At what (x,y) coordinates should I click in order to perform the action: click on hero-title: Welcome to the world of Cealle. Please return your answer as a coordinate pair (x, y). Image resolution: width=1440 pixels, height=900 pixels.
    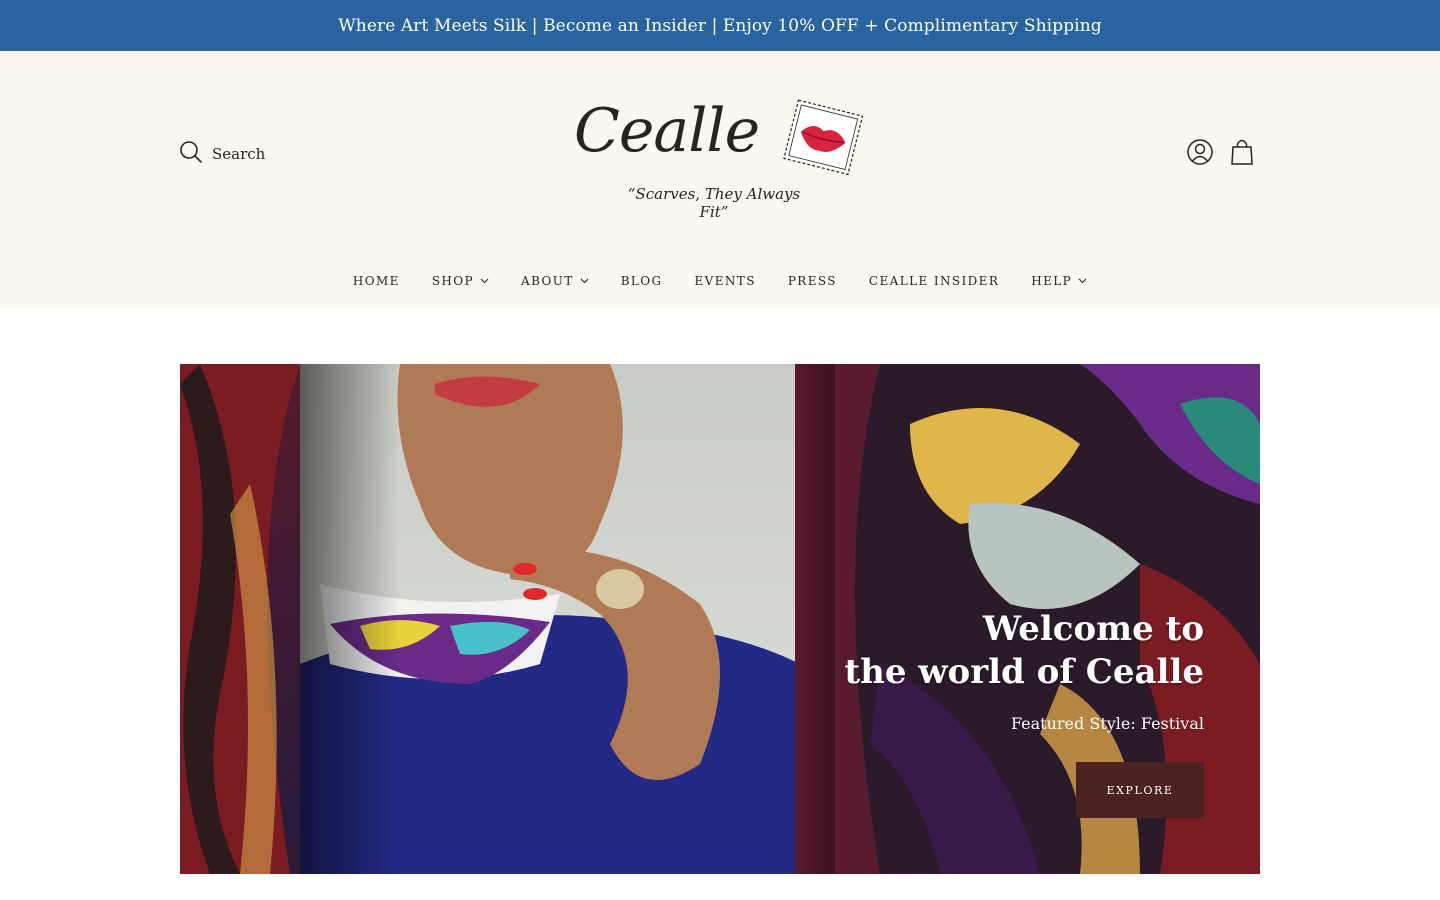
    Looking at the image, I should click on (1024, 651).